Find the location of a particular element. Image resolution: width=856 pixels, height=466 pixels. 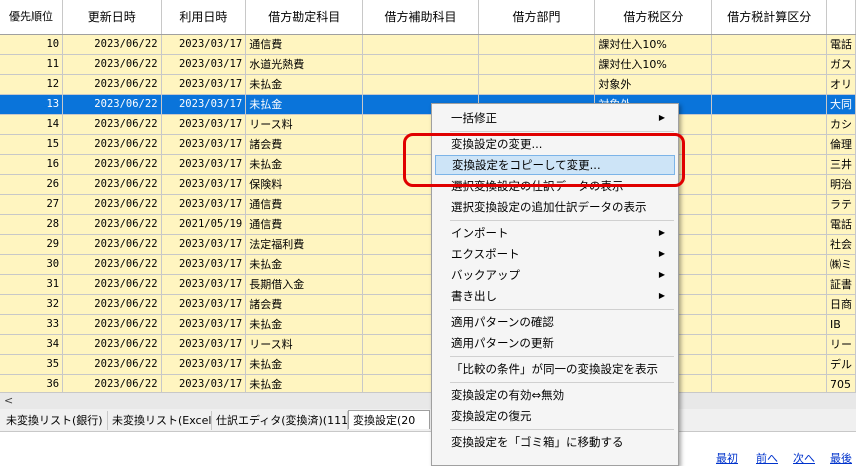

column-header-5: 借方部門 is located at coordinates (537, 17).